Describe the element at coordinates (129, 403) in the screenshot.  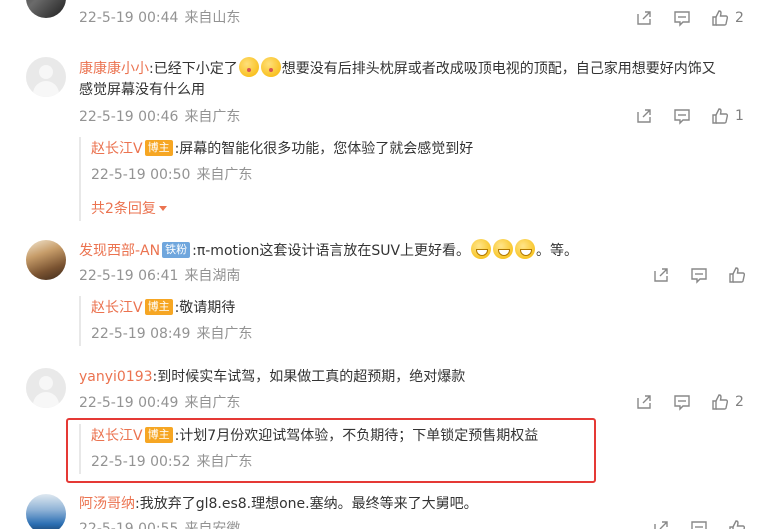
I see `comment-time: 22-5-19 00:49` at that location.